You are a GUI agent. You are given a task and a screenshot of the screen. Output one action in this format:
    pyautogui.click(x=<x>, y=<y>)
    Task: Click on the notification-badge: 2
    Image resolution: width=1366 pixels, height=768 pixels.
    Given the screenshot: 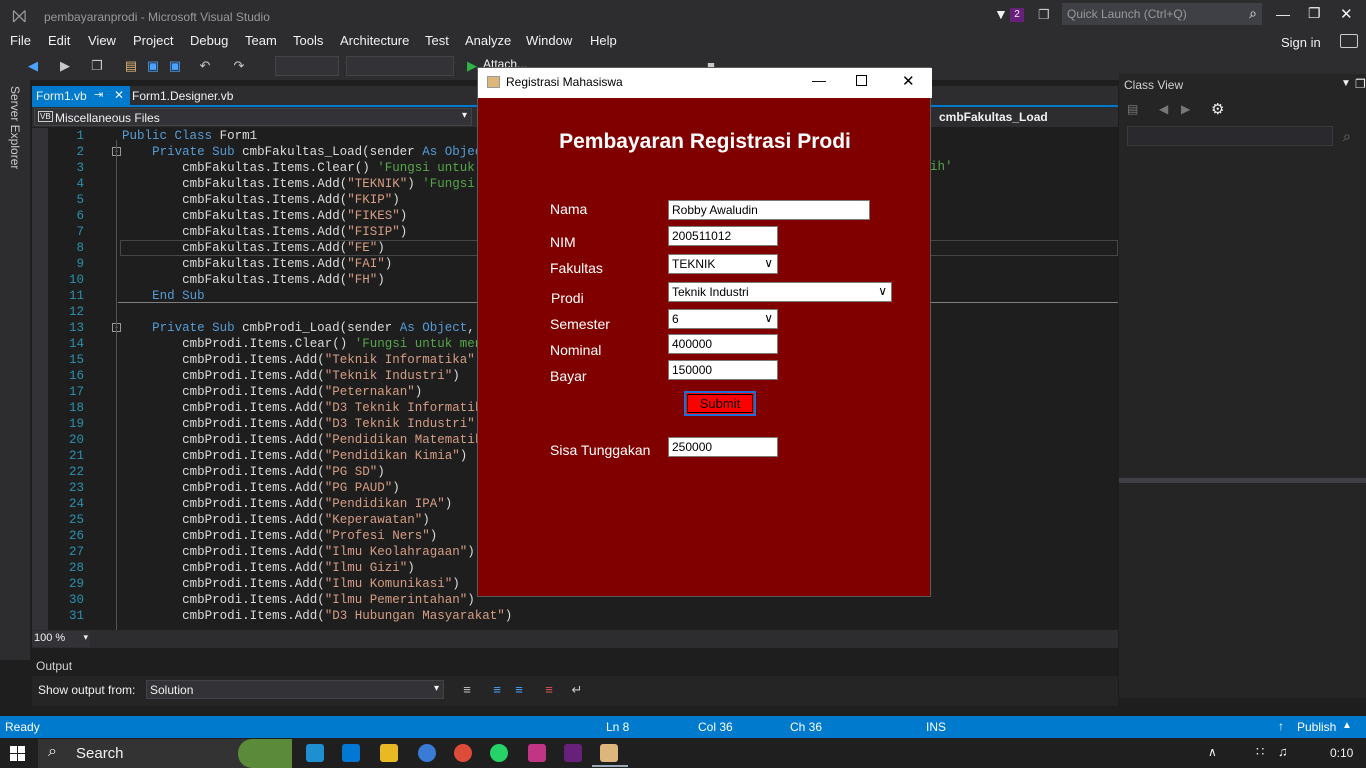 What is the action you would take?
    pyautogui.click(x=1017, y=15)
    